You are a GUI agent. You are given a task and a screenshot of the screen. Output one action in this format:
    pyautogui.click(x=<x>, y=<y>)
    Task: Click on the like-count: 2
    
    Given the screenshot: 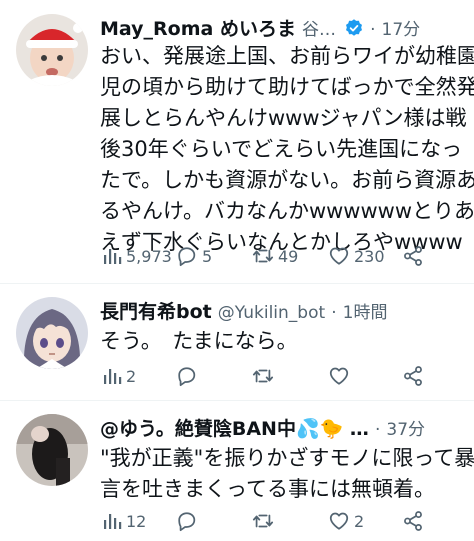 What is the action you would take?
    pyautogui.click(x=359, y=521)
    